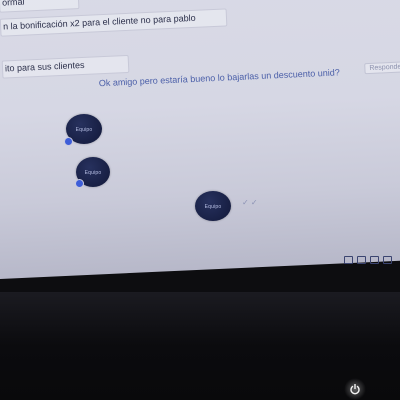  What do you see at coordinates (355, 389) in the screenshot?
I see `power-icon` at bounding box center [355, 389].